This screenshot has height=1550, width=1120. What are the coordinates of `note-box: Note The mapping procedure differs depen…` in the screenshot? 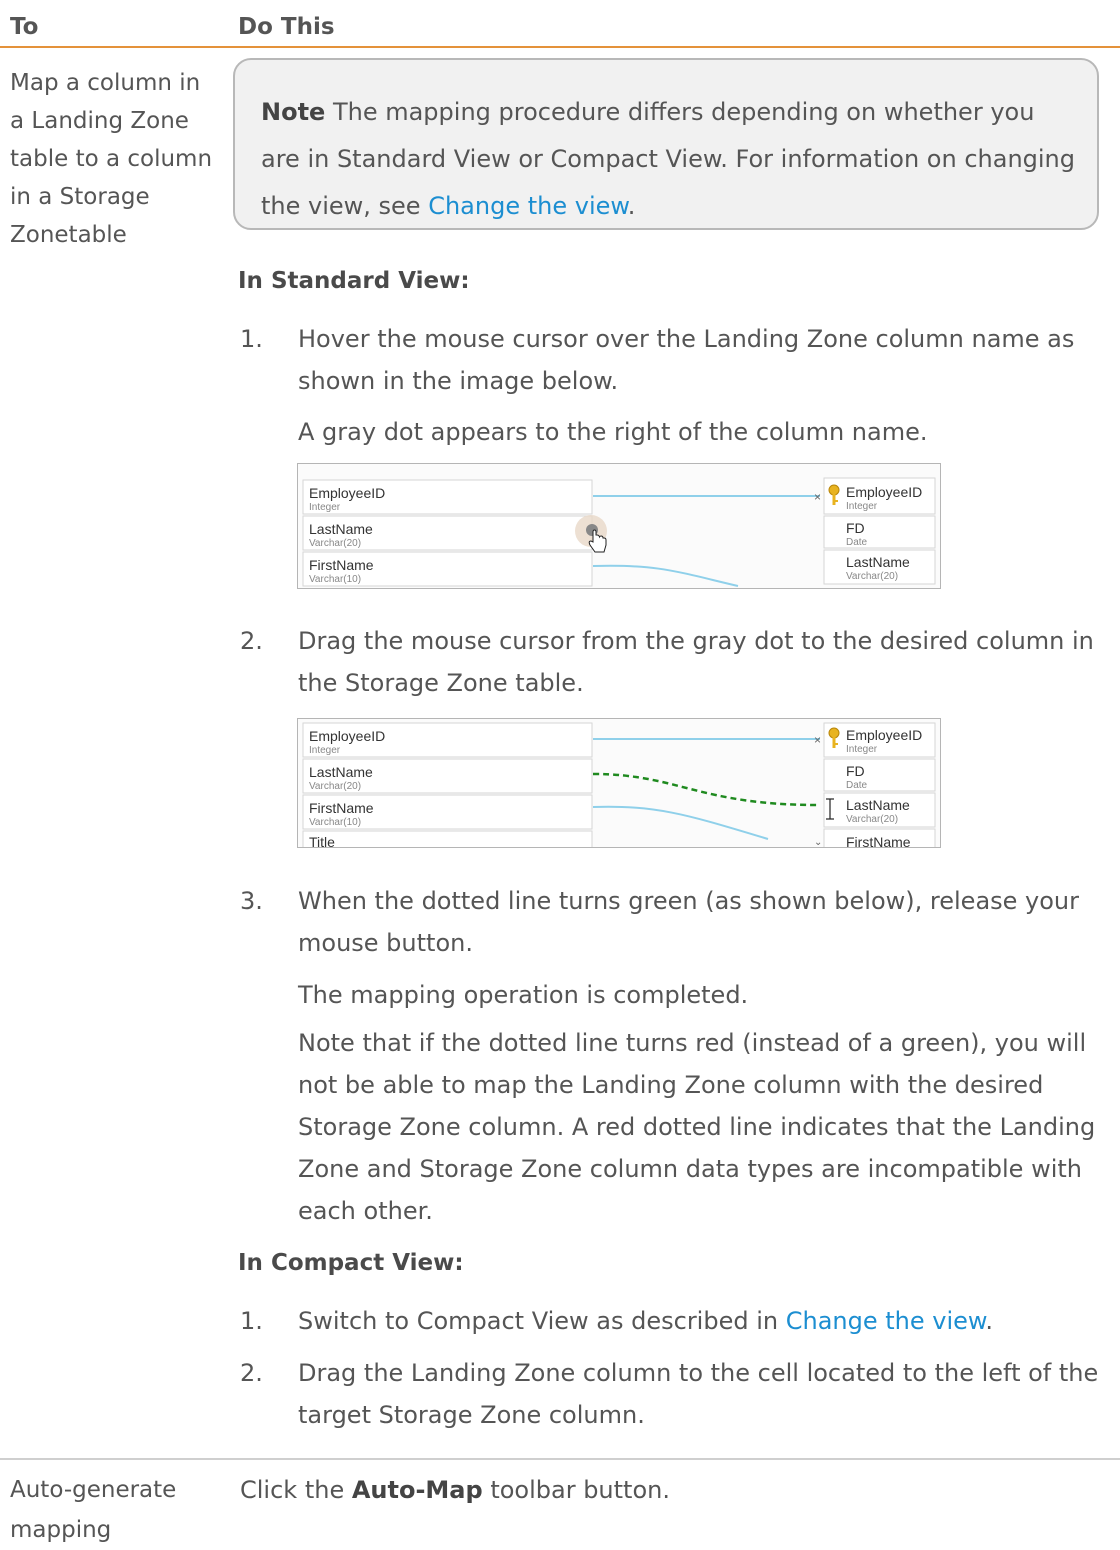 It's located at (666, 144).